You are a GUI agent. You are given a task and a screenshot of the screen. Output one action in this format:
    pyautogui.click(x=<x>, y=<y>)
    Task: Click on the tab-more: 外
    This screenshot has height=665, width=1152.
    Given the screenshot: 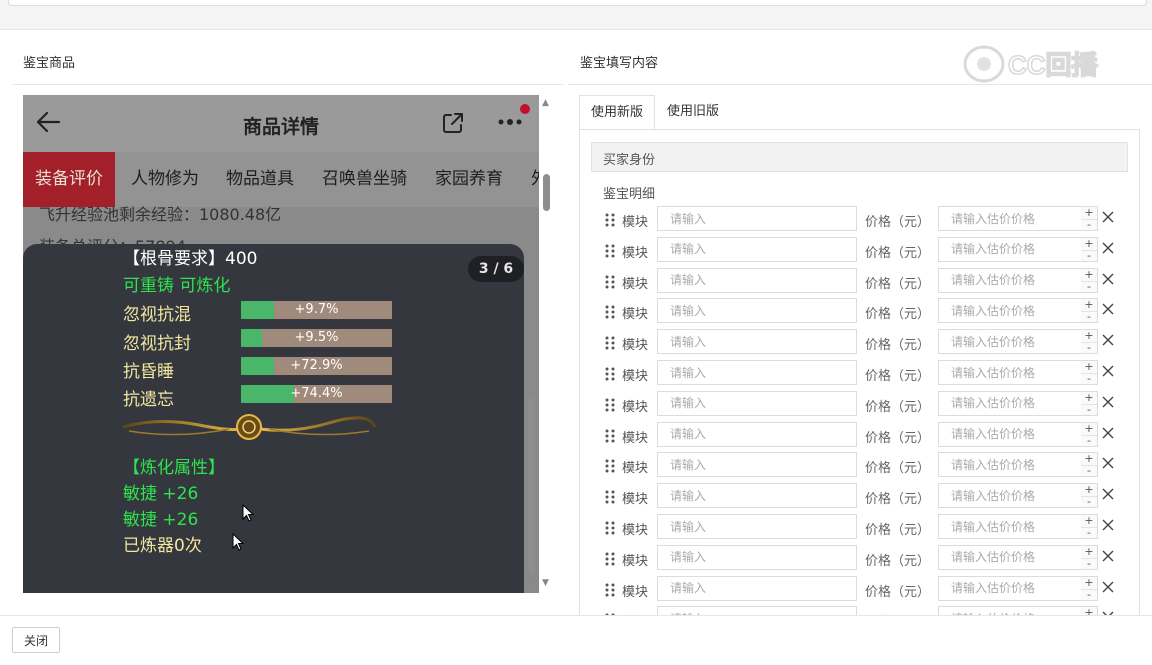 What is the action you would take?
    pyautogui.click(x=535, y=179)
    